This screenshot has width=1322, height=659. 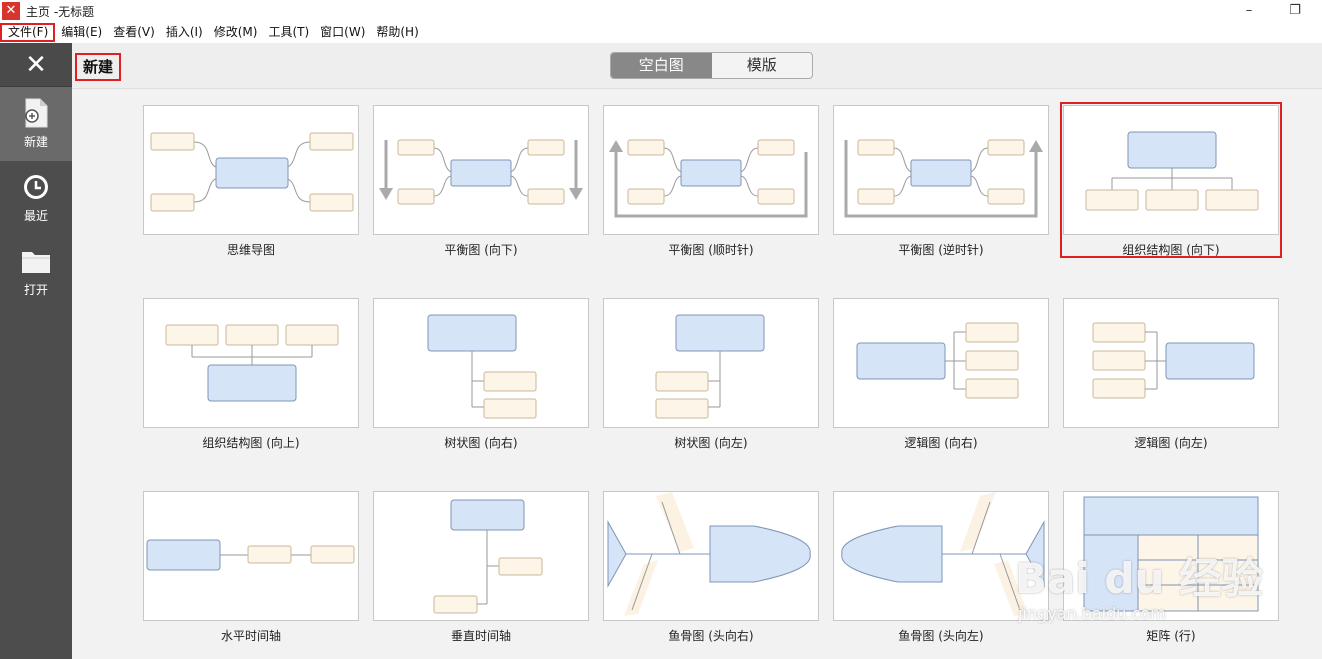 I want to click on page-title: 新建, so click(x=98, y=67).